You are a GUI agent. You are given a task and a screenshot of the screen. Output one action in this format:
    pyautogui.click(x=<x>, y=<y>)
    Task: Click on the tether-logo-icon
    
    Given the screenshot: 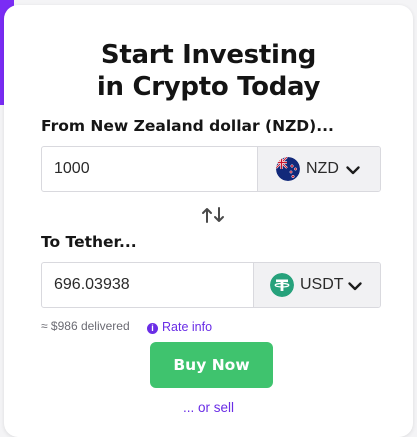 What is the action you would take?
    pyautogui.click(x=282, y=285)
    